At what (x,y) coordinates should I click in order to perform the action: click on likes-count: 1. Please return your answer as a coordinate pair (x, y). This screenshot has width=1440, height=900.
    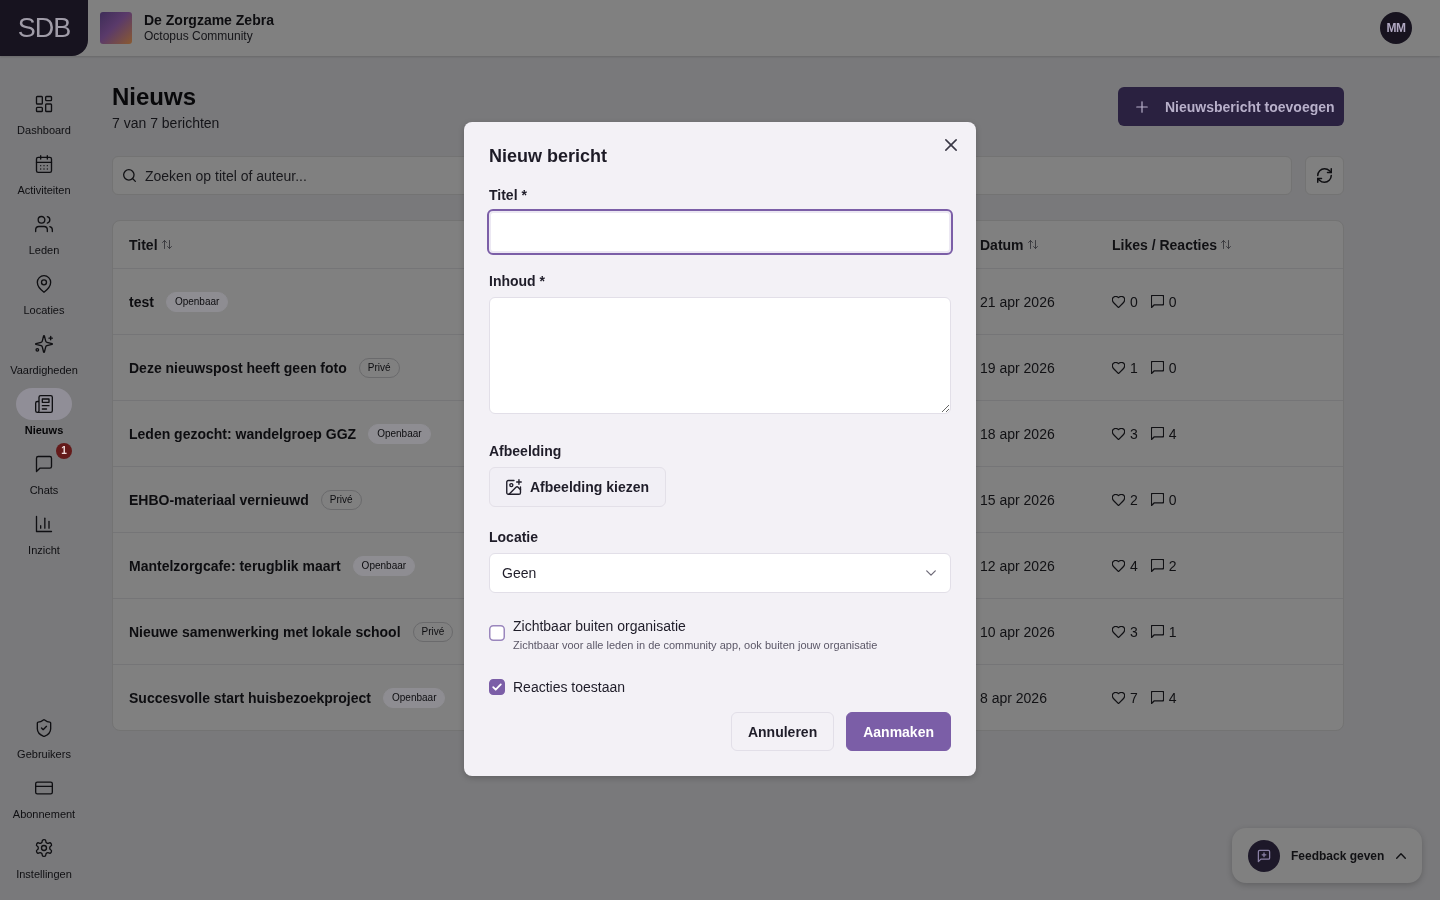
    Looking at the image, I should click on (1134, 367).